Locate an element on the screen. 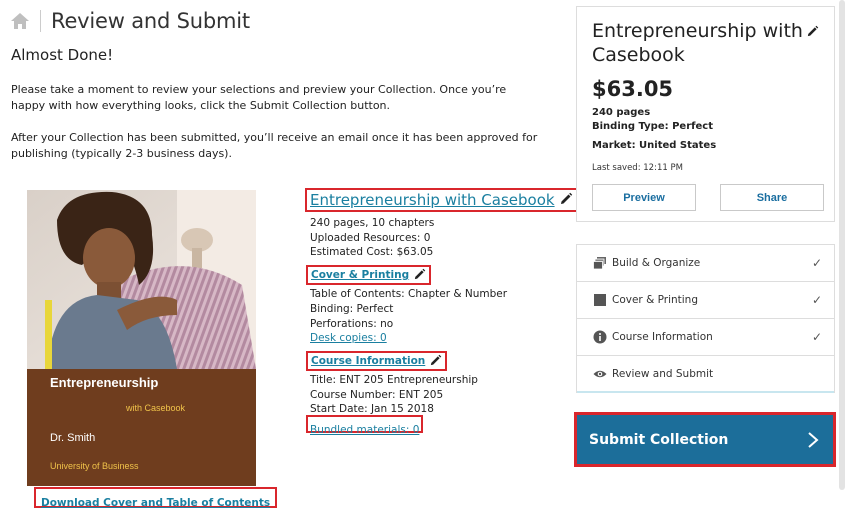  detail-uploaded: Uploaded Resources: 0 is located at coordinates (370, 238).